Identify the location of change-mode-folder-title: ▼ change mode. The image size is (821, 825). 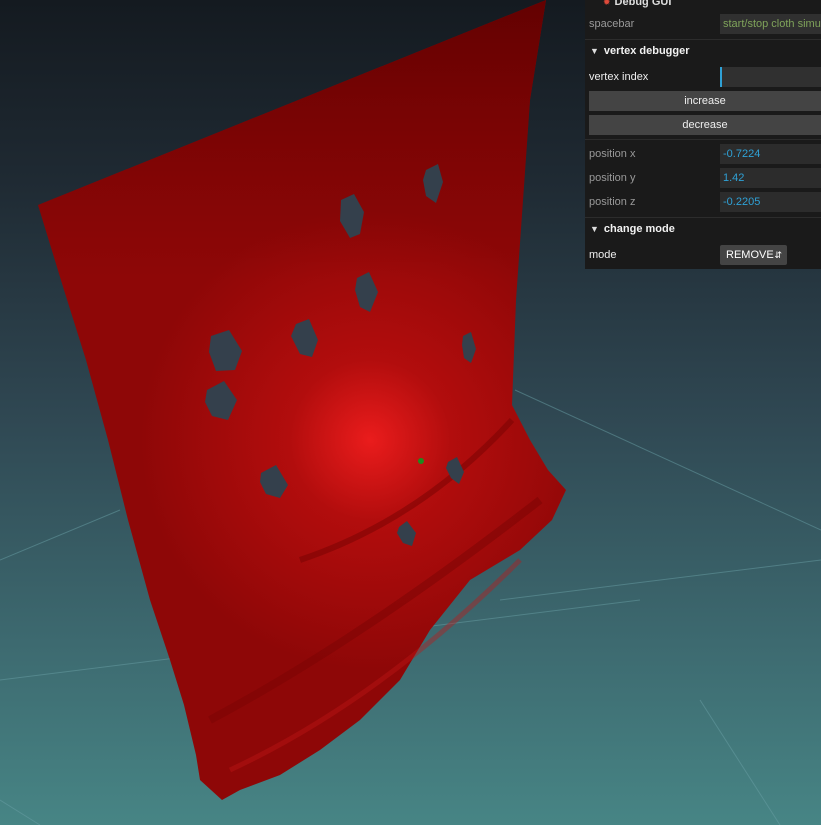
(703, 228).